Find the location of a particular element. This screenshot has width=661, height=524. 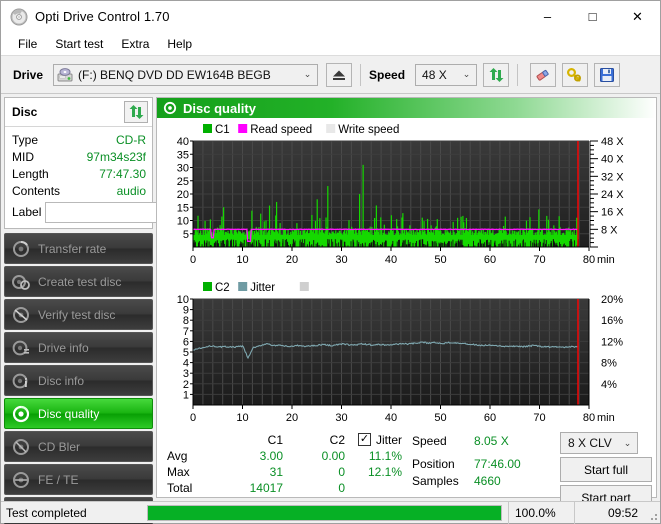

svg-text: 8 X is located at coordinates (609, 230).